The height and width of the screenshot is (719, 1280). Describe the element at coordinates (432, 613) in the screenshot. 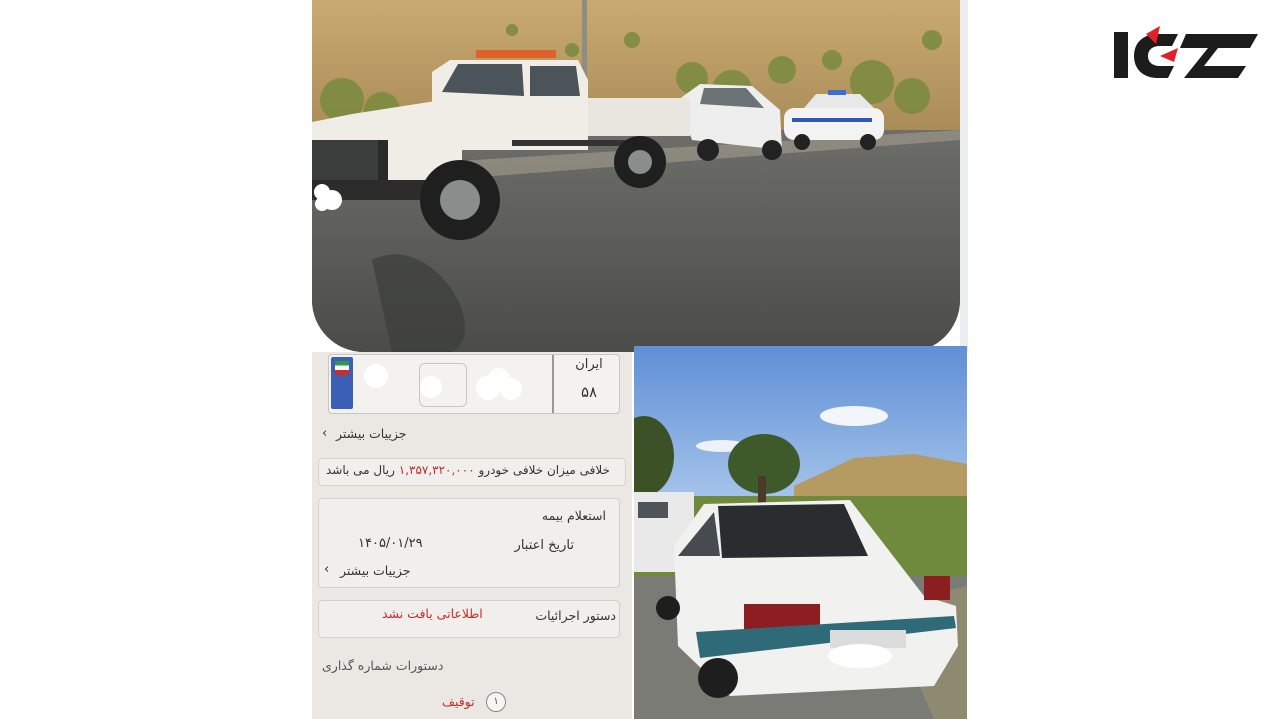

I see `execution-value: اطلاعاتی یافت نشد` at that location.